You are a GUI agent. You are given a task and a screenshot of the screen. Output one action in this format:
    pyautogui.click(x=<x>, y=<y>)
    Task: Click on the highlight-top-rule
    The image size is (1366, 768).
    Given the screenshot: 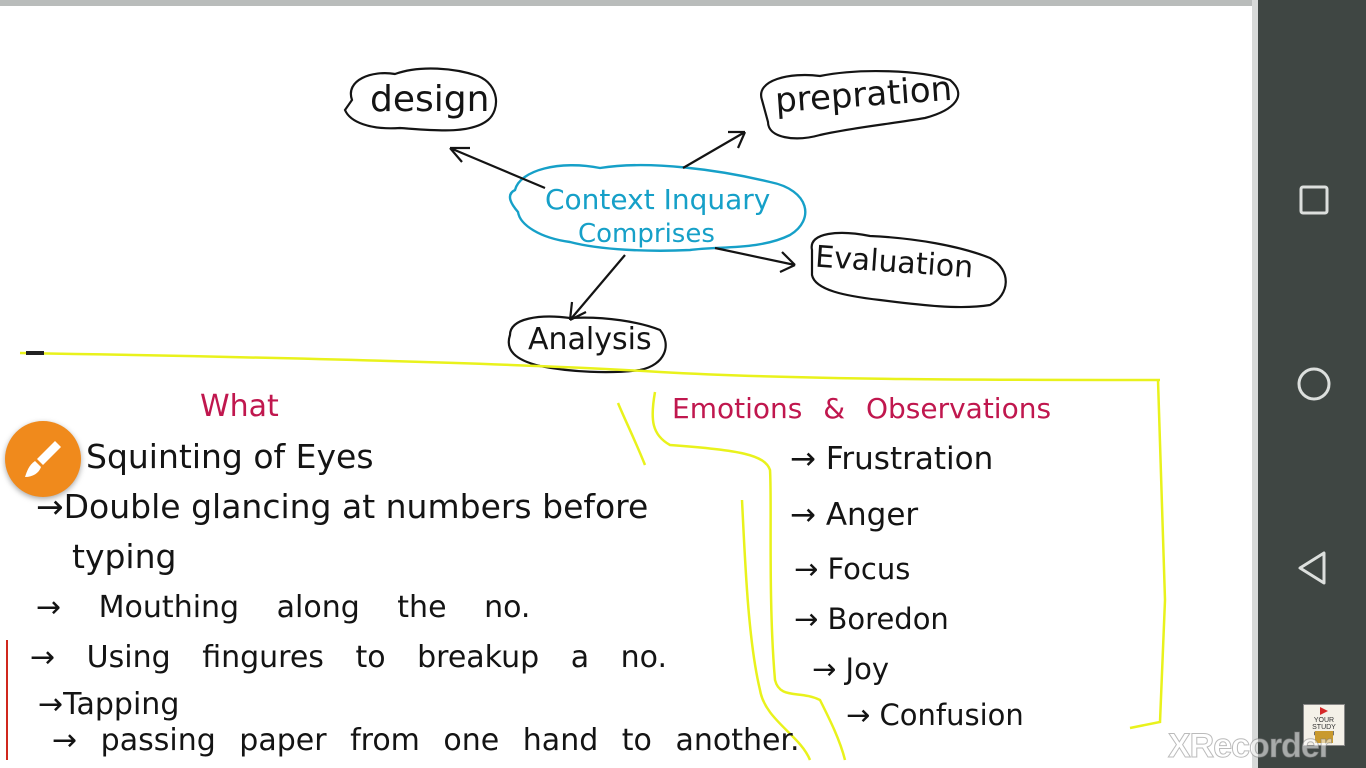 What is the action you would take?
    pyautogui.click(x=590, y=366)
    